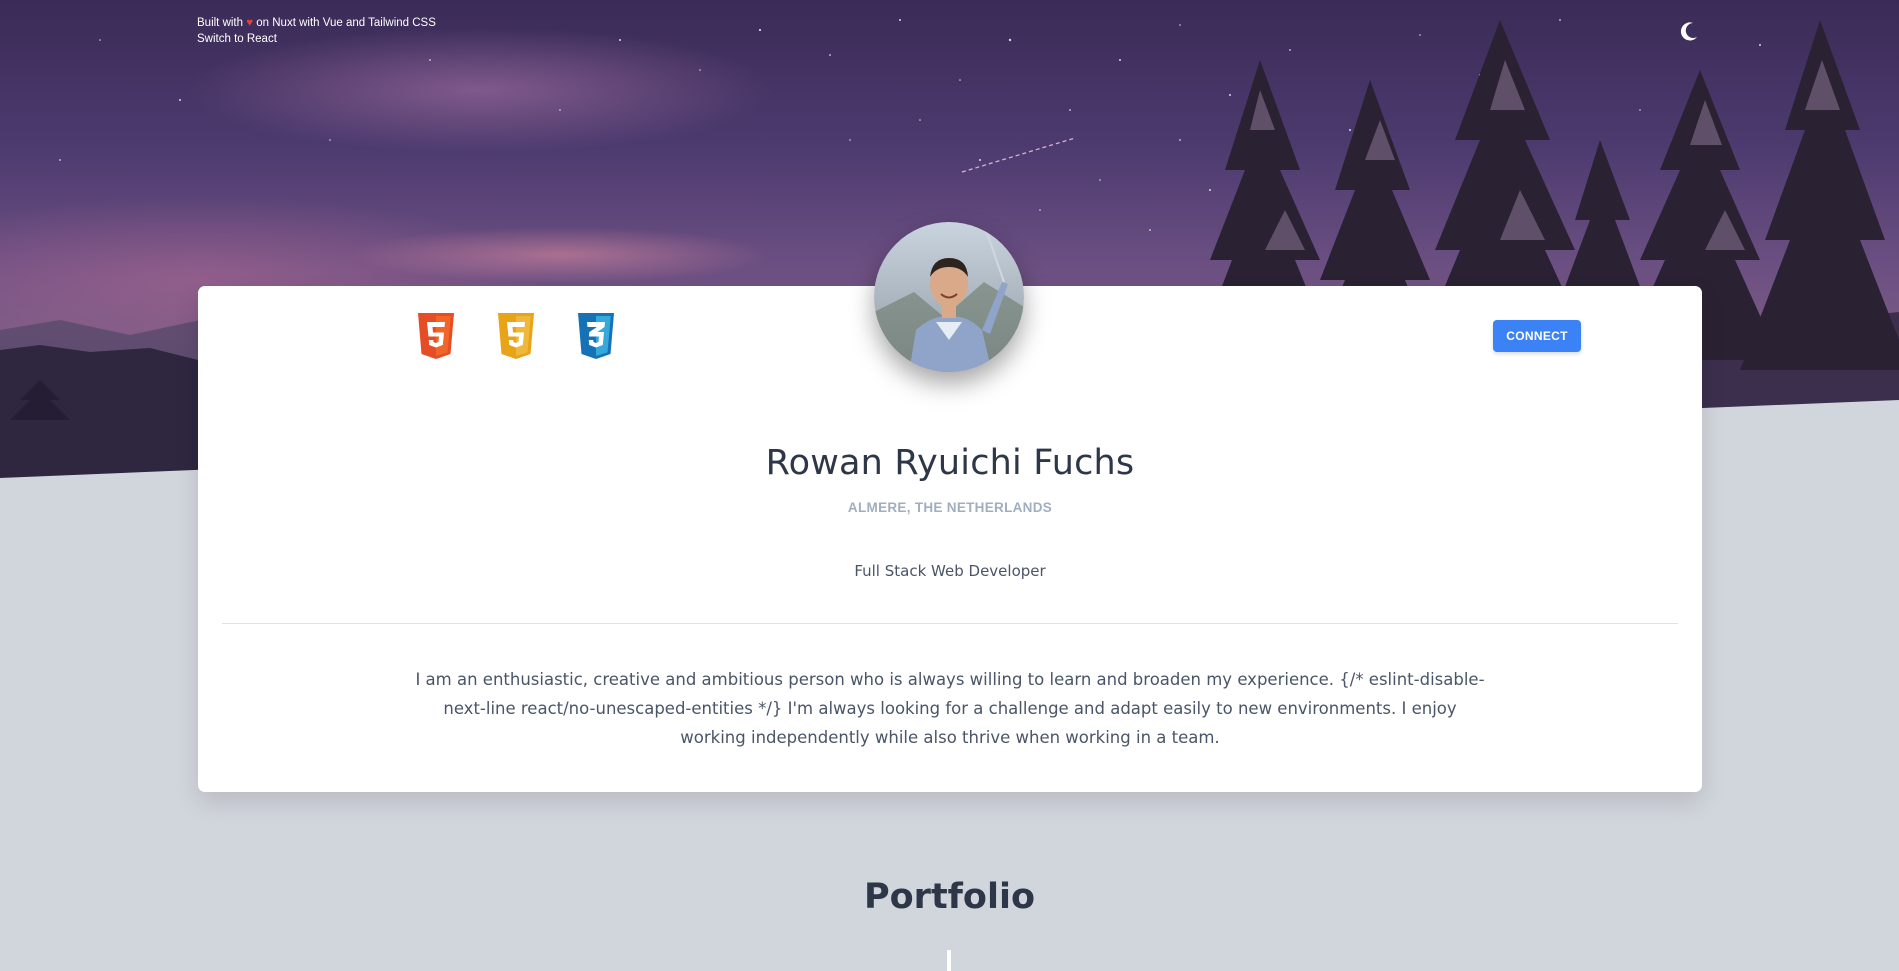  Describe the element at coordinates (596, 336) in the screenshot. I see `css3-icon` at that location.